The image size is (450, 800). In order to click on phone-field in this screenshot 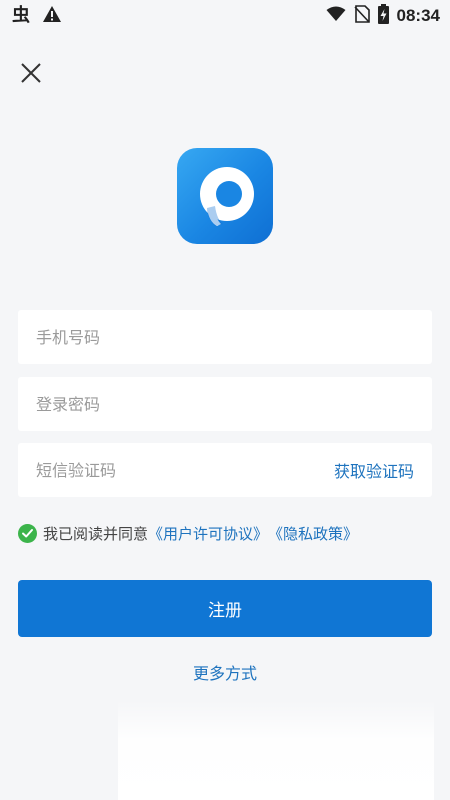, I will do `click(225, 337)`.